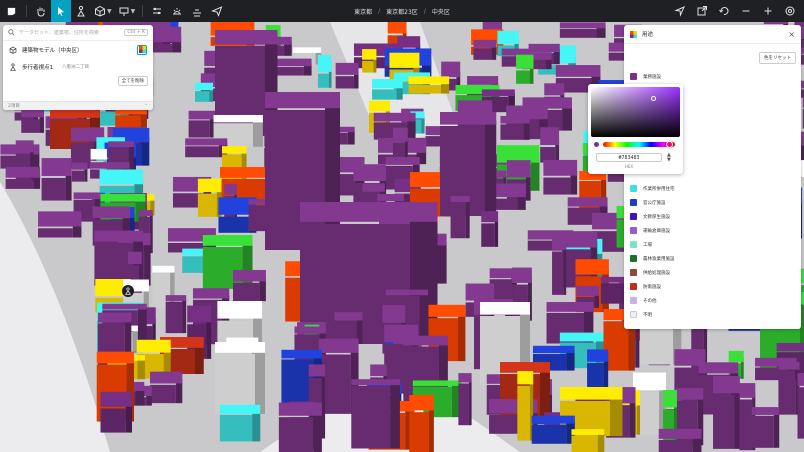  I want to click on pointer-icon, so click(61, 11).